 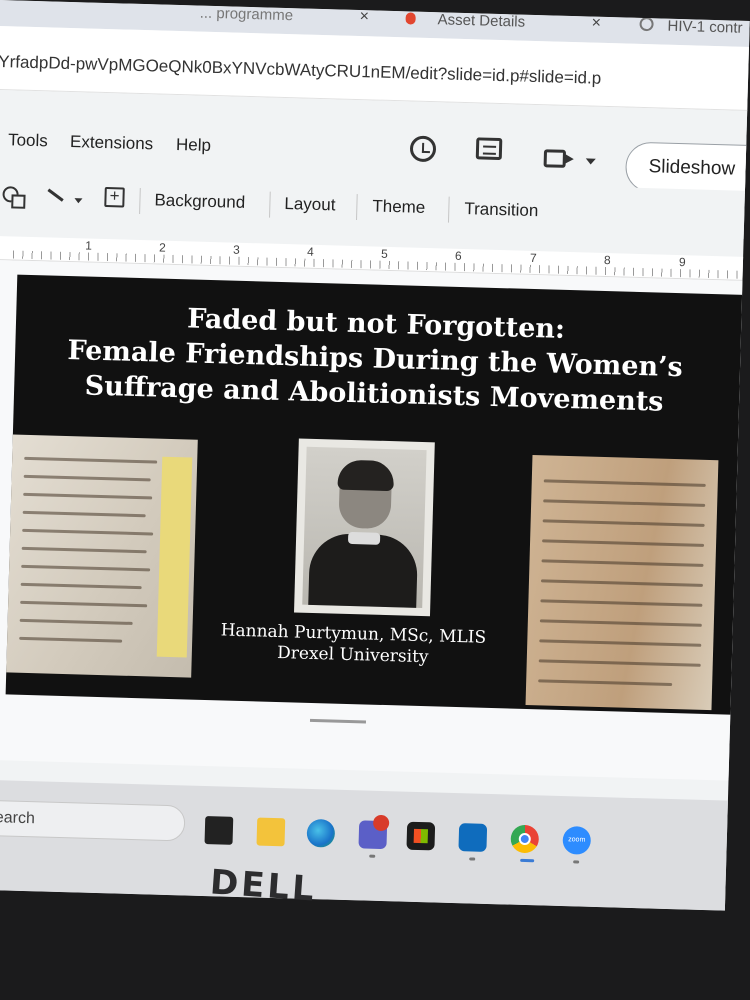 I want to click on menu-help: Help, so click(x=193, y=145).